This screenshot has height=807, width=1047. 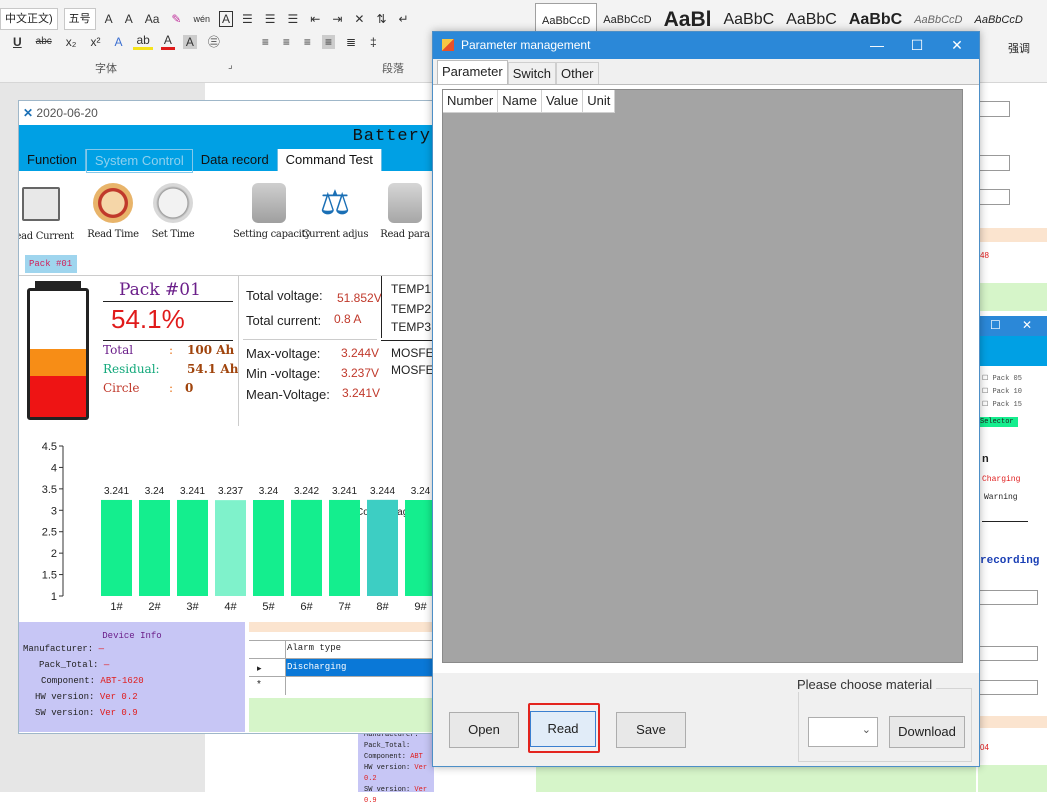 What do you see at coordinates (225, 19) in the screenshot?
I see `char-border-button: A` at bounding box center [225, 19].